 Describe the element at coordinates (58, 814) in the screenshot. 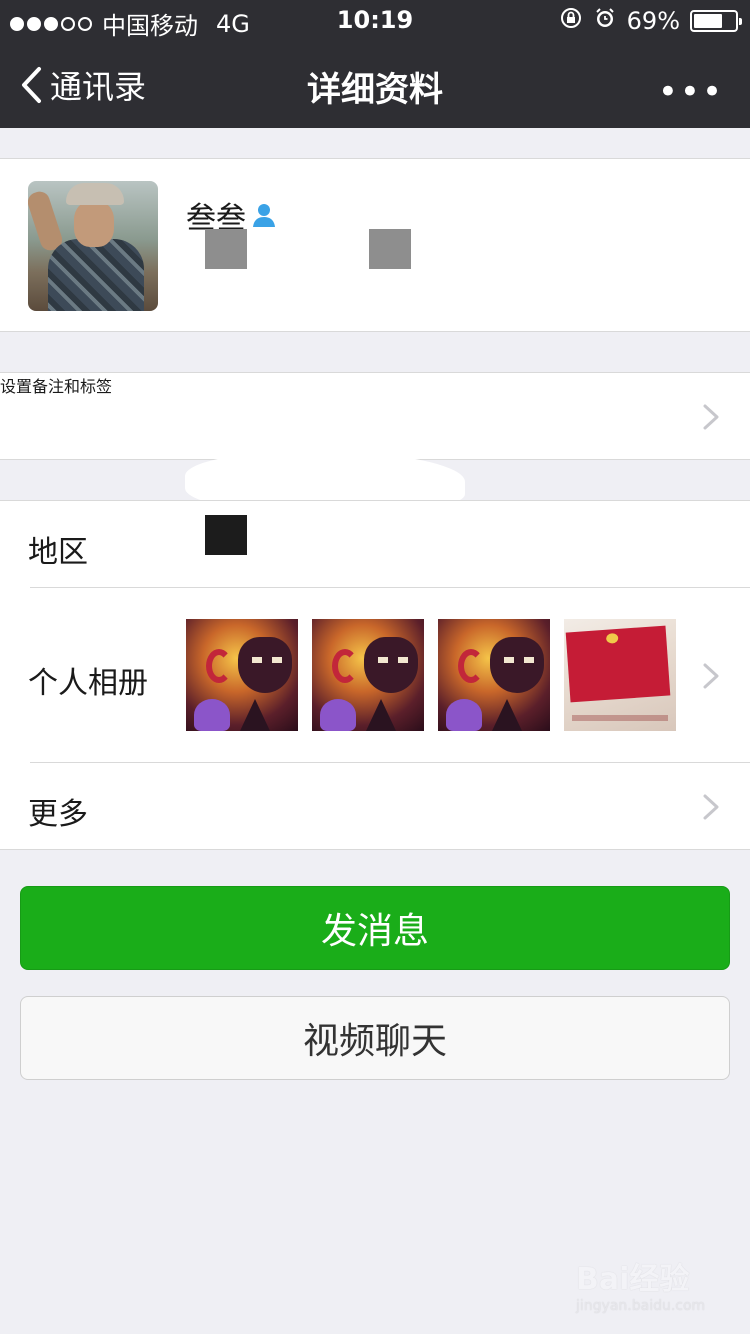

I see `more-label: 更多` at that location.